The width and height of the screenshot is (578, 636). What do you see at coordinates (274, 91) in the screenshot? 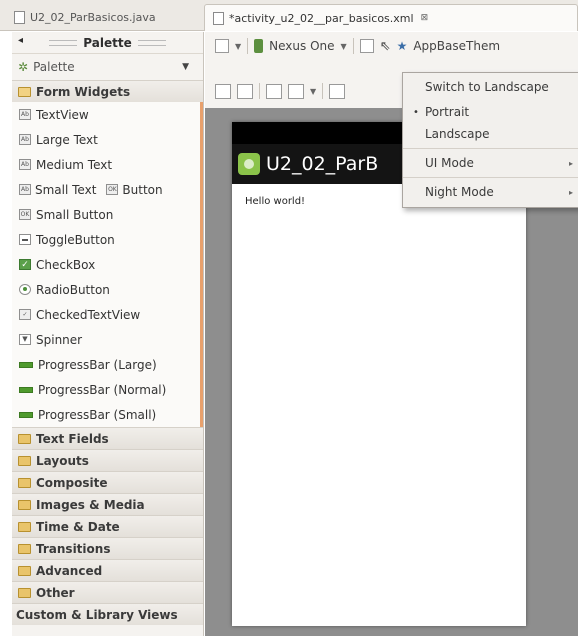
I see `margins-icon` at bounding box center [274, 91].